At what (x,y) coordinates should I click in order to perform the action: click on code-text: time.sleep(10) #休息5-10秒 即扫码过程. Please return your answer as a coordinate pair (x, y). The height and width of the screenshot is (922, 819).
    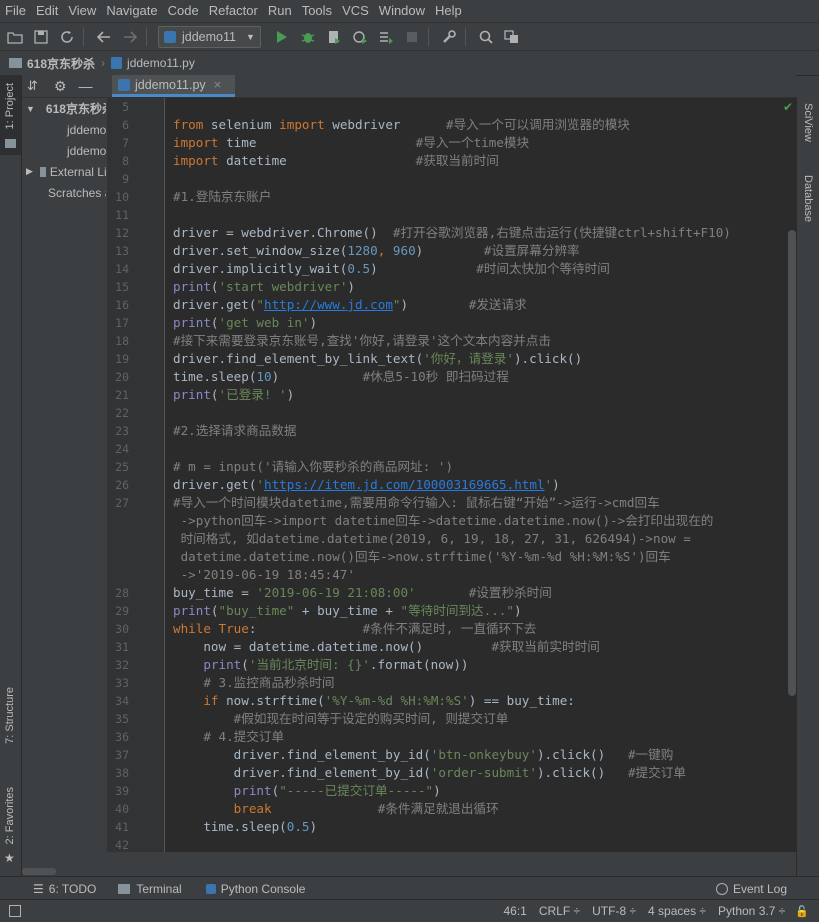
    Looking at the image, I should click on (341, 377).